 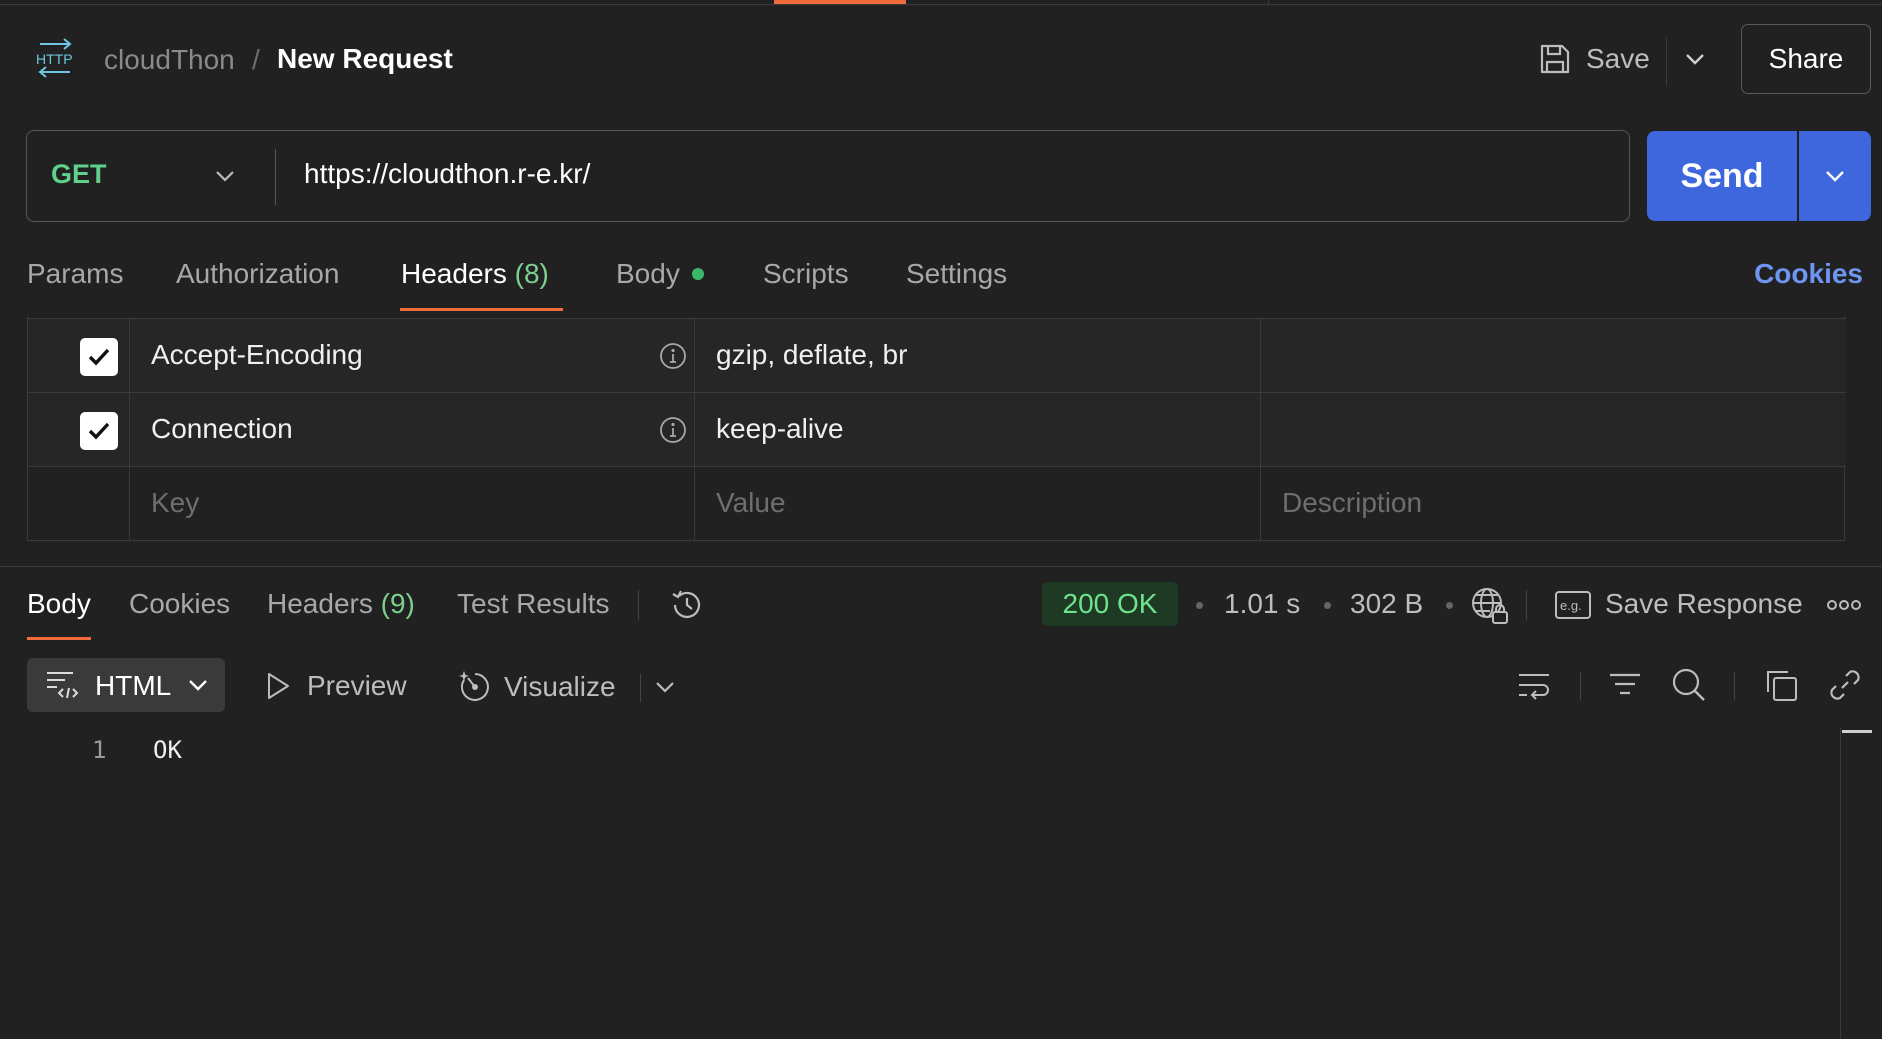 What do you see at coordinates (1625, 685) in the screenshot?
I see `filter-icon` at bounding box center [1625, 685].